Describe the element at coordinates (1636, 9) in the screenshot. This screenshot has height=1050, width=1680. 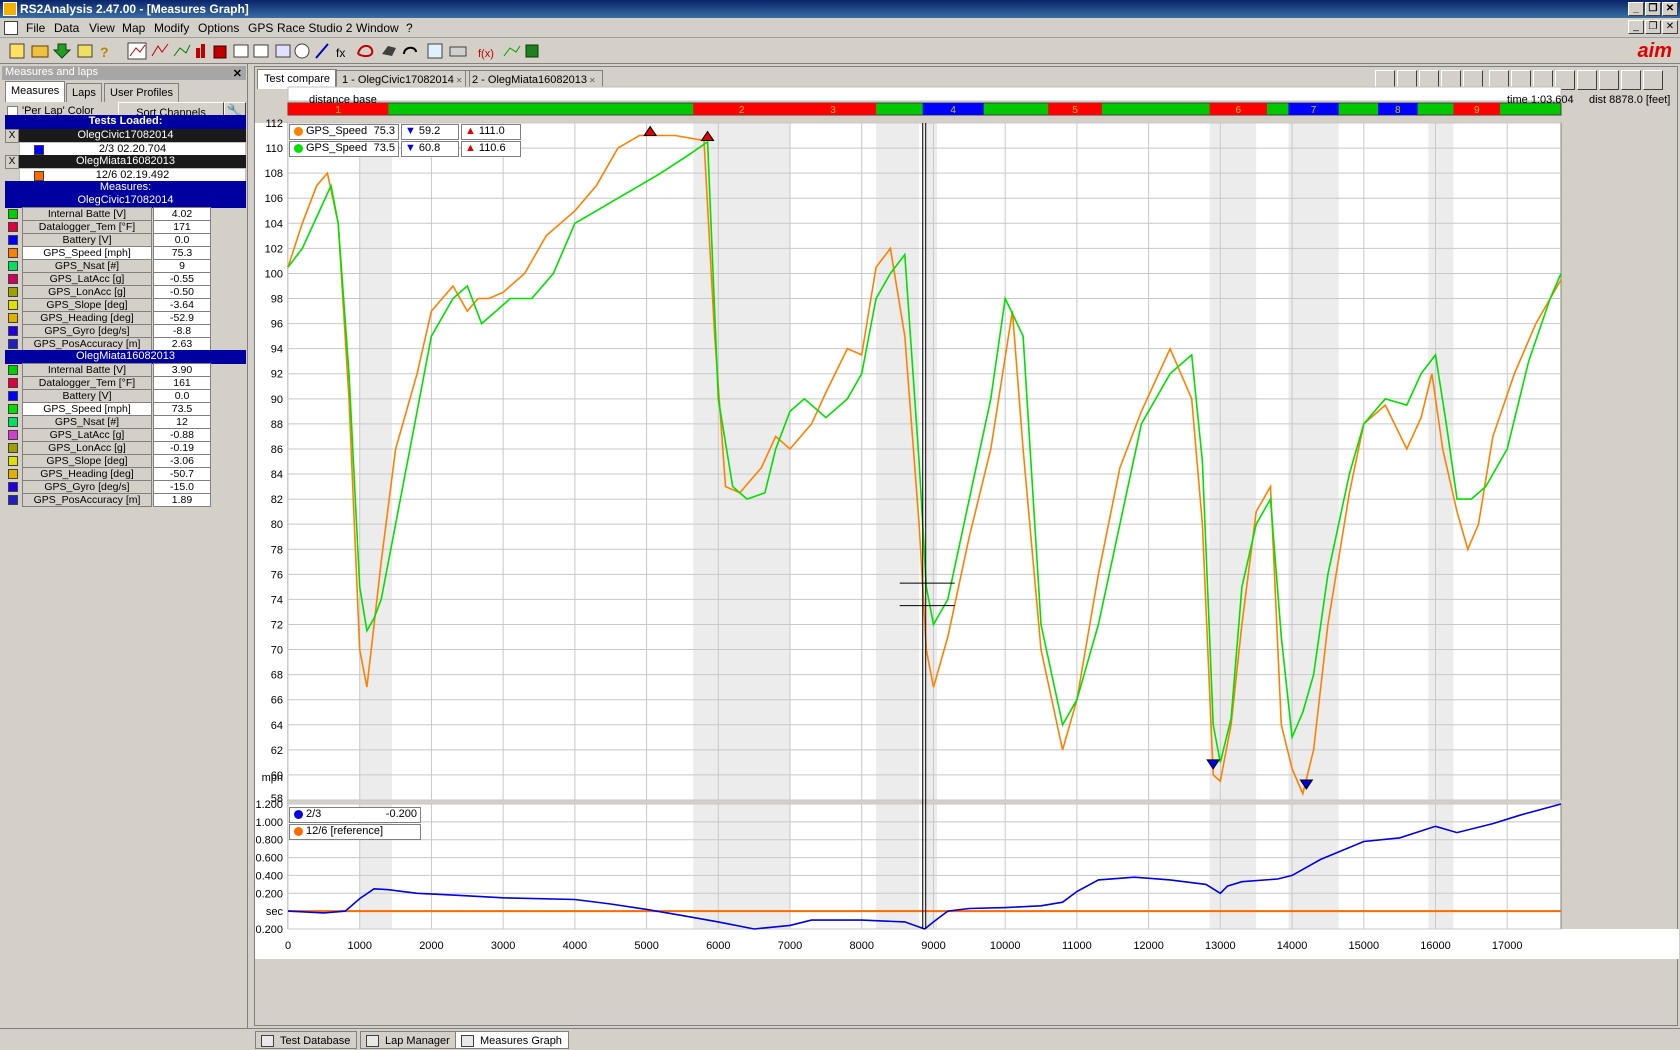
I see `minimize-button: _` at that location.